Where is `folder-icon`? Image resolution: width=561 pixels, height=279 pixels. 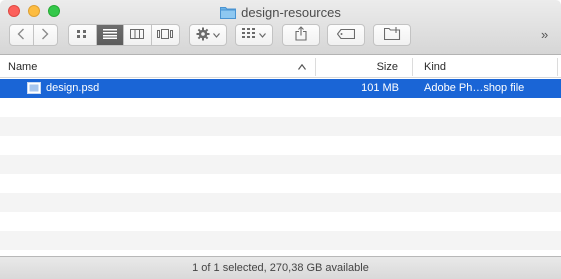
folder-icon is located at coordinates (228, 12).